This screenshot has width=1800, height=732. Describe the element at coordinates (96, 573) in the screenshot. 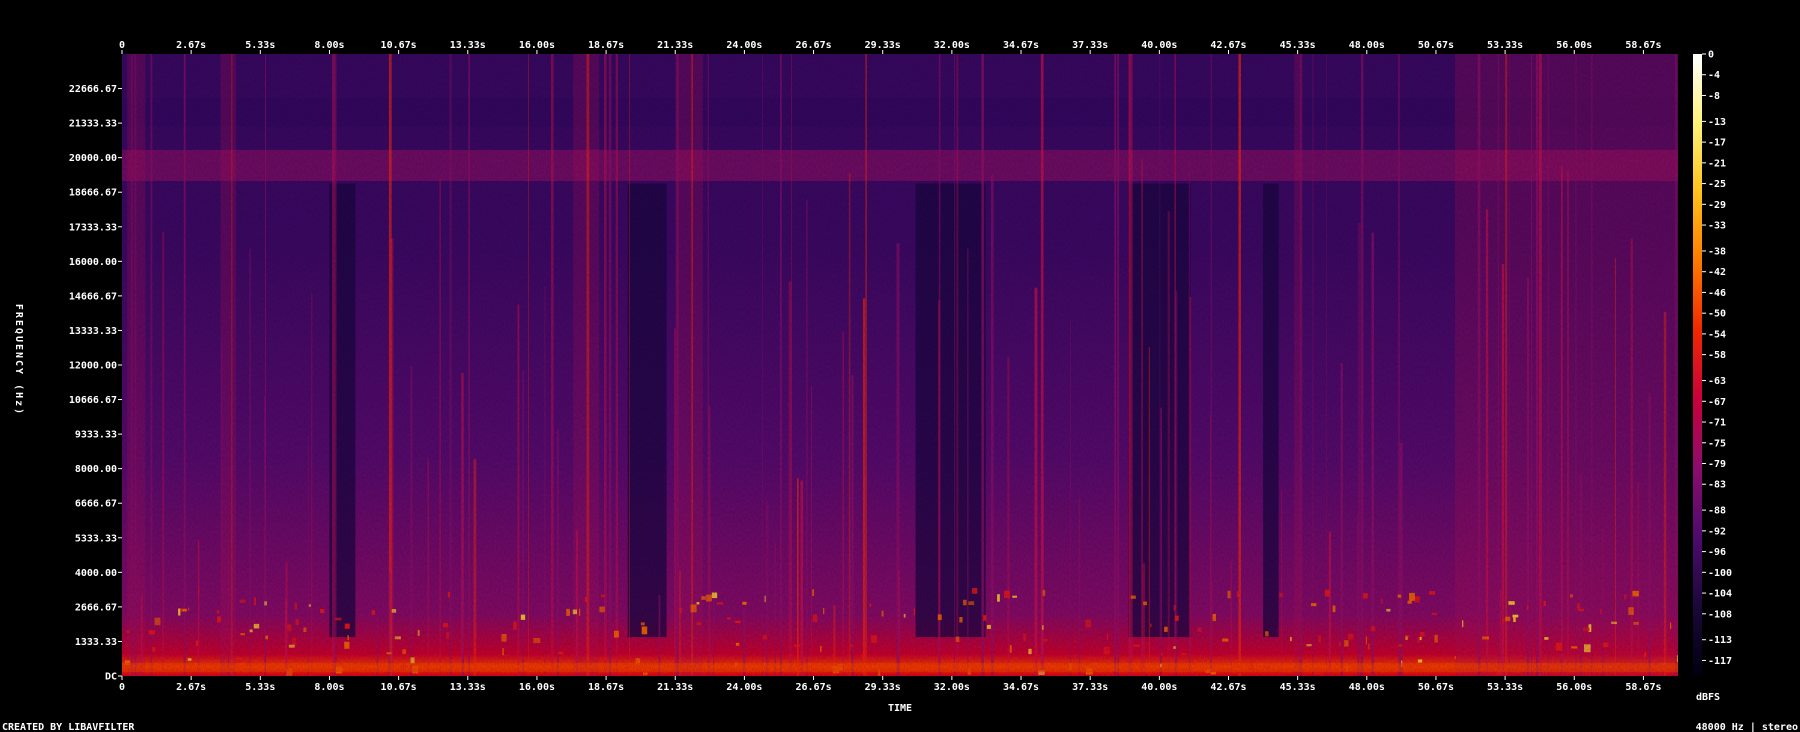

I see `y-tick-label: 4000.00` at that location.